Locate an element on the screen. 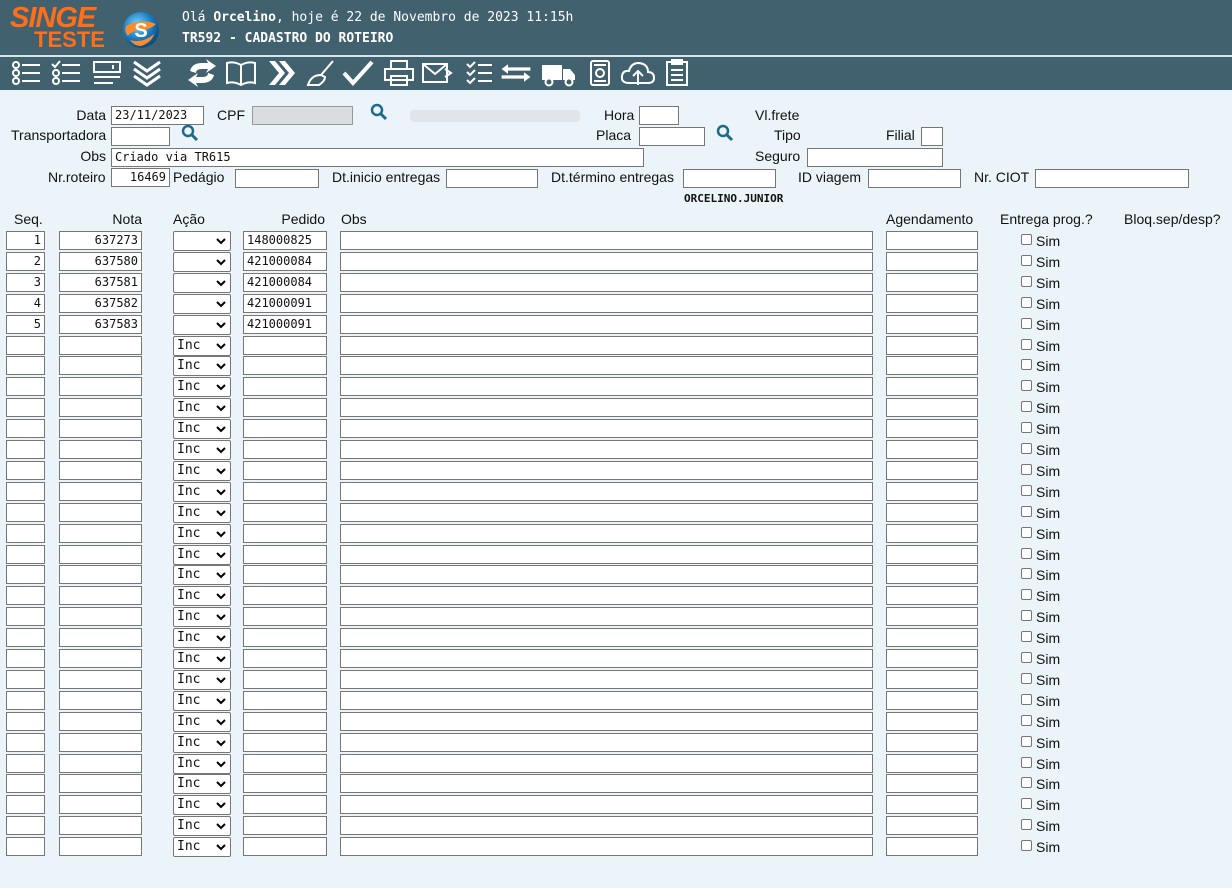  nota-field: 637581 is located at coordinates (100, 282).